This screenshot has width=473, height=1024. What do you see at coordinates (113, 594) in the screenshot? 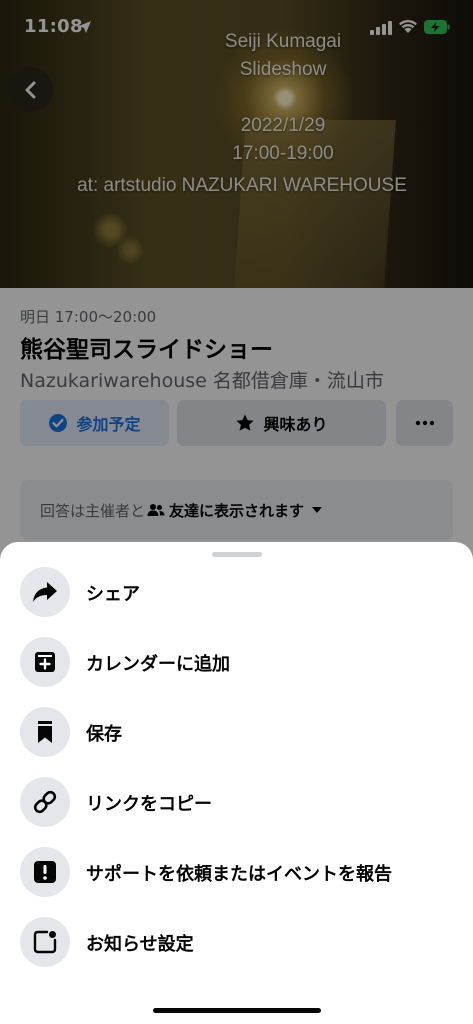
I see `share-label: シェア` at bounding box center [113, 594].